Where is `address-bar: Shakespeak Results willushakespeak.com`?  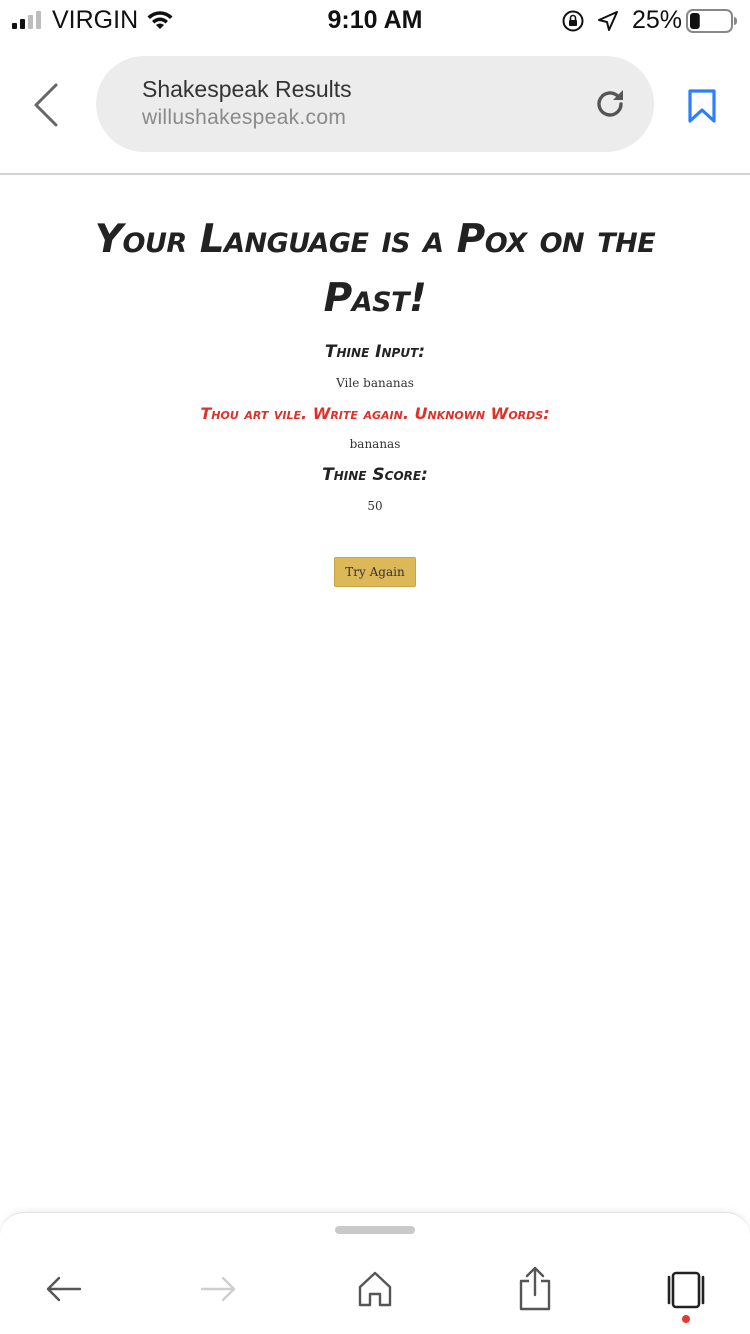 address-bar: Shakespeak Results willushakespeak.com is located at coordinates (375, 104).